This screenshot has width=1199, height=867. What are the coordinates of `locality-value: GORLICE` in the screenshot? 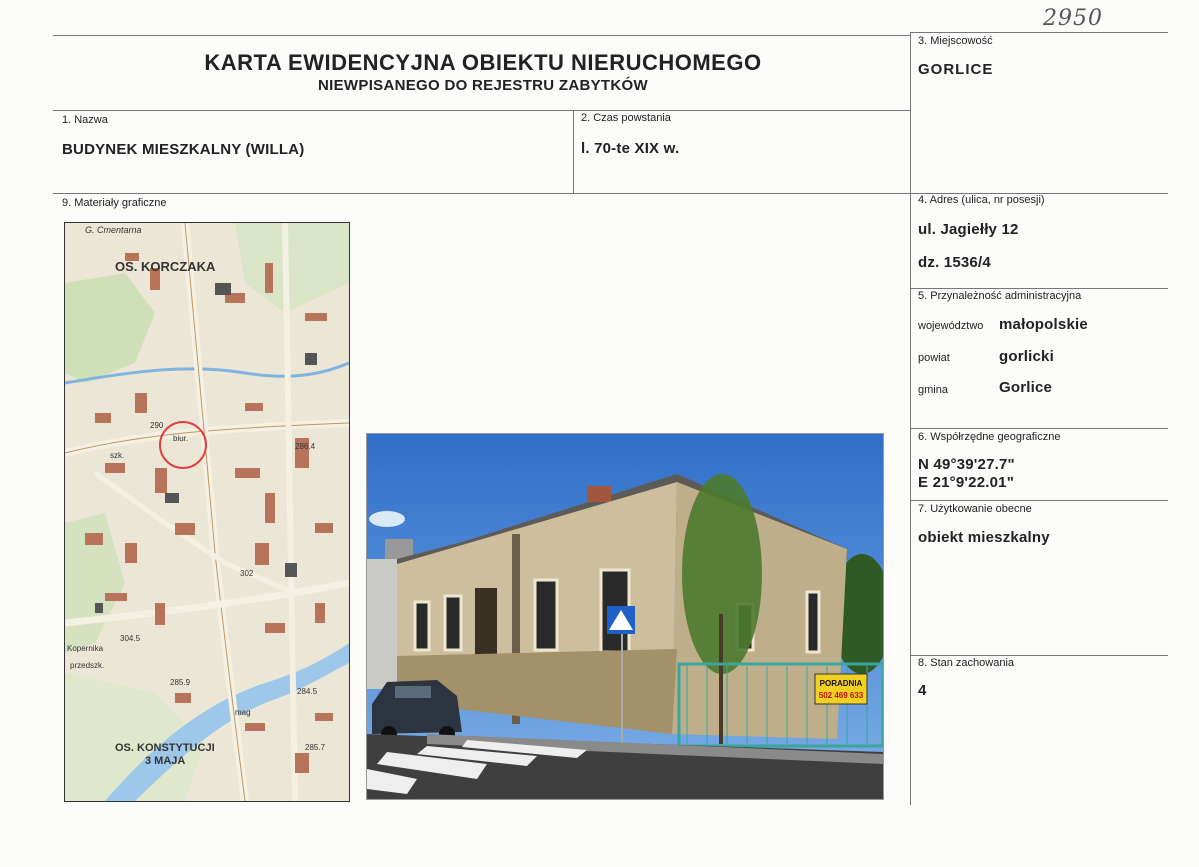 It's located at (956, 69).